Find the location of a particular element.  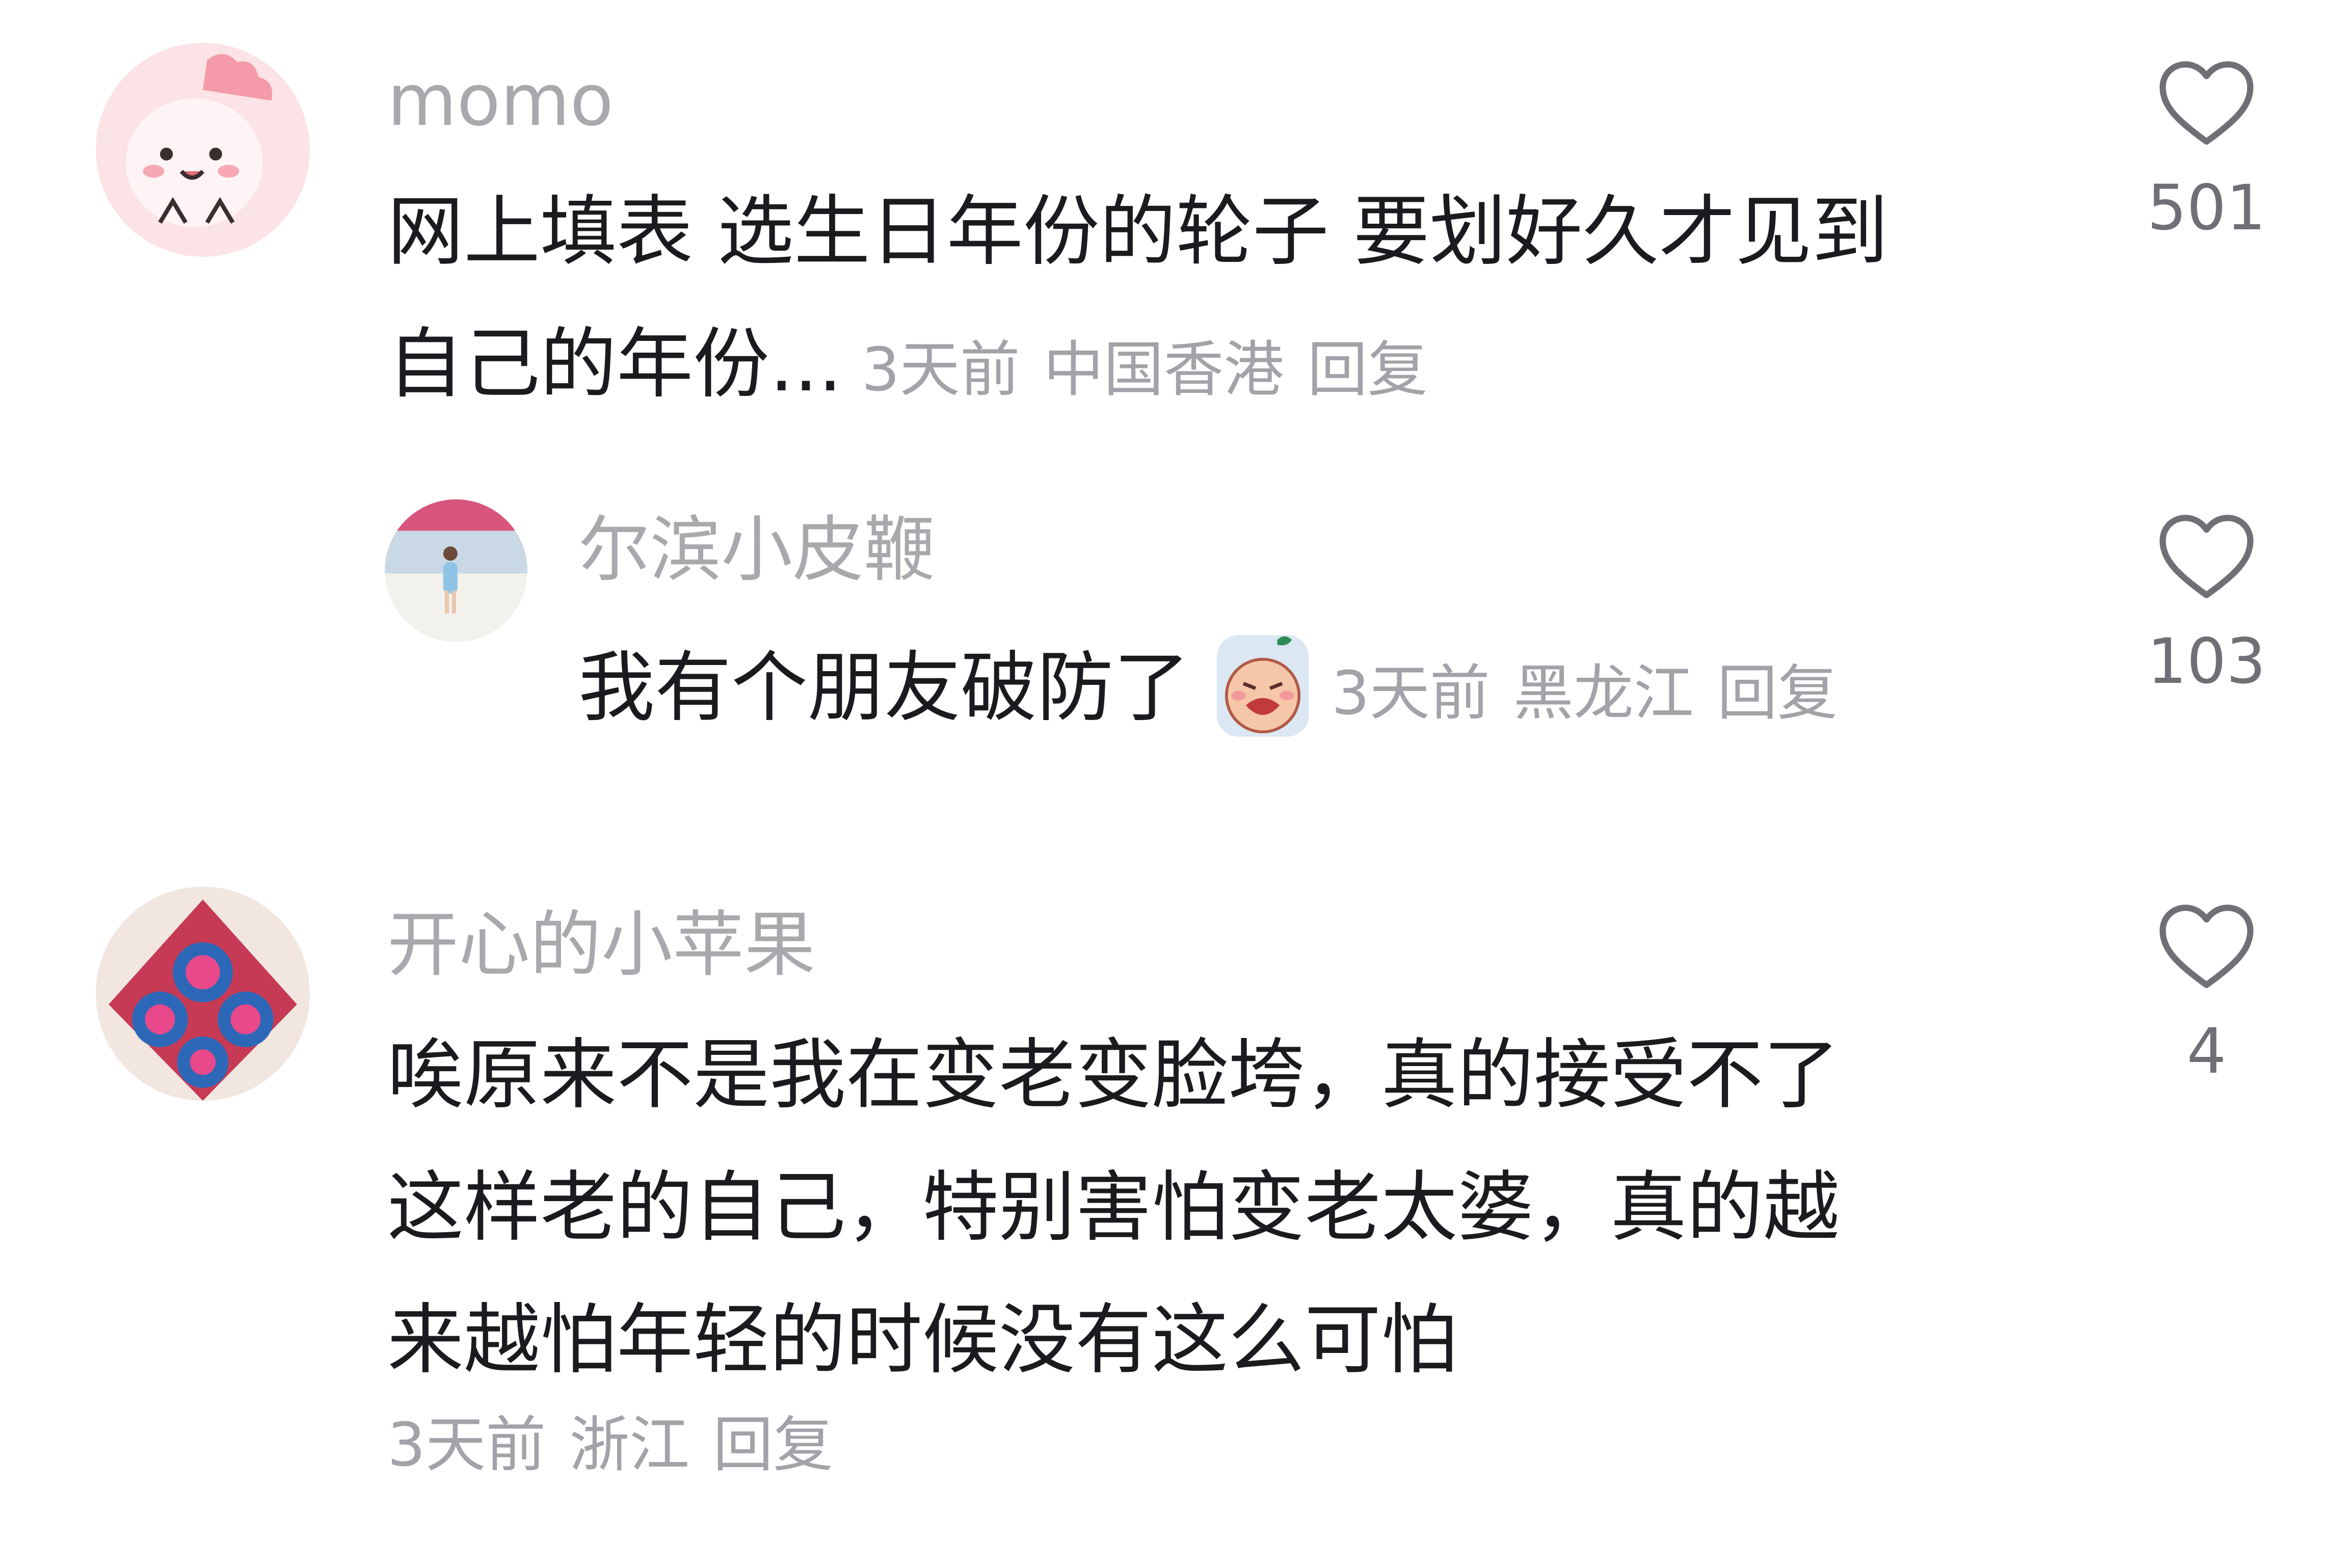

like-button: 4 is located at coordinates (2207, 995).